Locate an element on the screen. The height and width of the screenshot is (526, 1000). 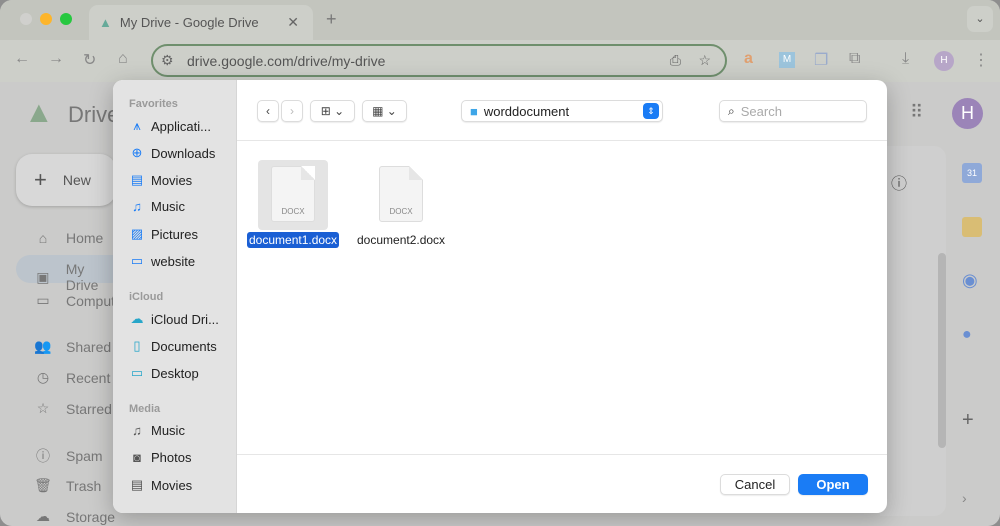
cloud-icon: ☁ is located at coordinates (137, 318).